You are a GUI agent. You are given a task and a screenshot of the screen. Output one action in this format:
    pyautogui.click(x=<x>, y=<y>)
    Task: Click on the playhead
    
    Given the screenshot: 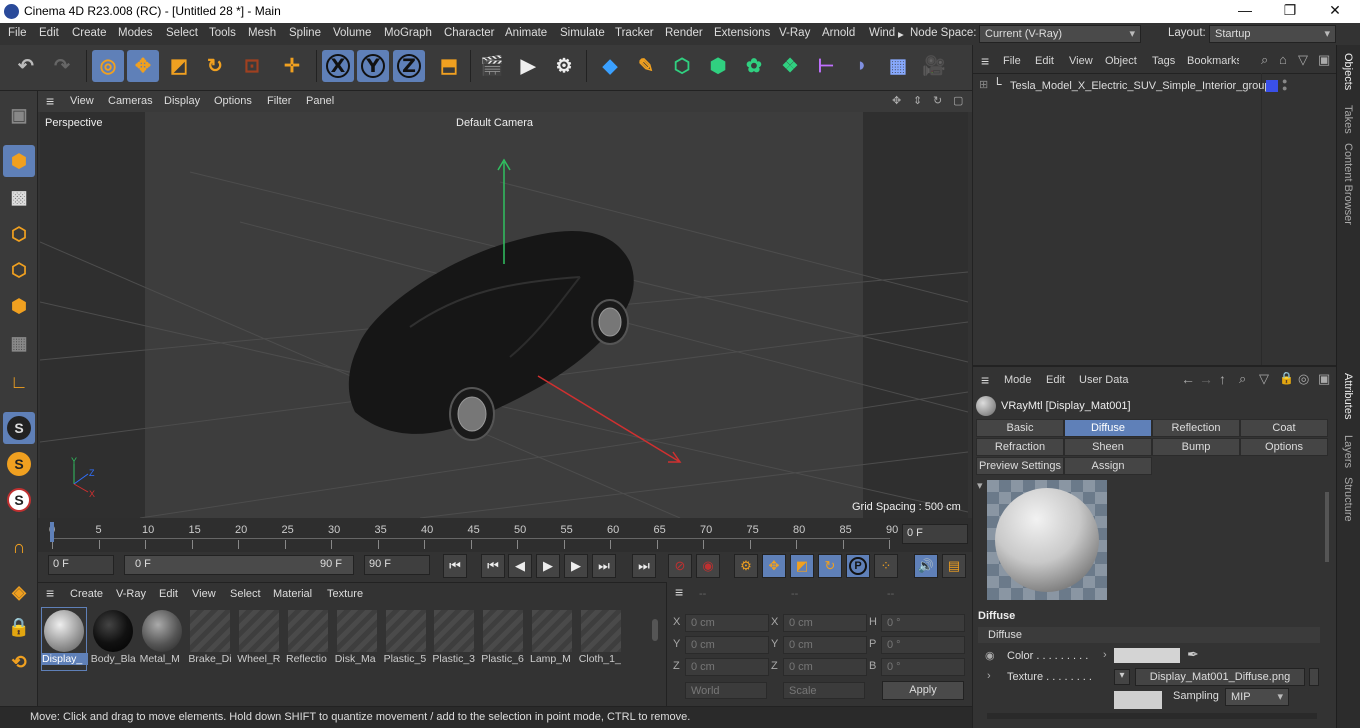 What is the action you would take?
    pyautogui.click(x=52, y=532)
    